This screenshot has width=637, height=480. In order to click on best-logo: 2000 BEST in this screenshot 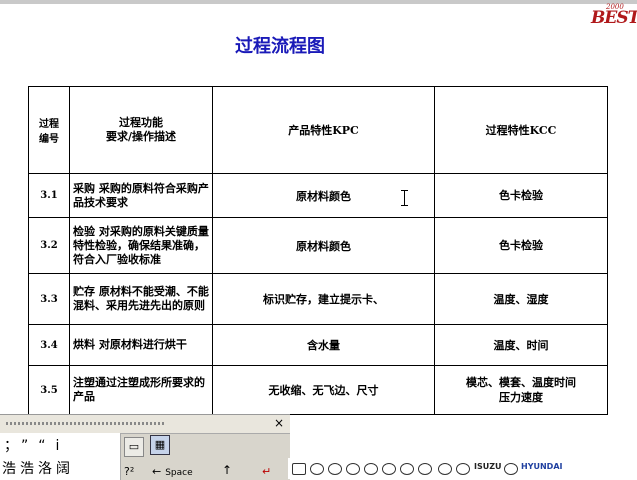, I will do `click(612, 15)`.